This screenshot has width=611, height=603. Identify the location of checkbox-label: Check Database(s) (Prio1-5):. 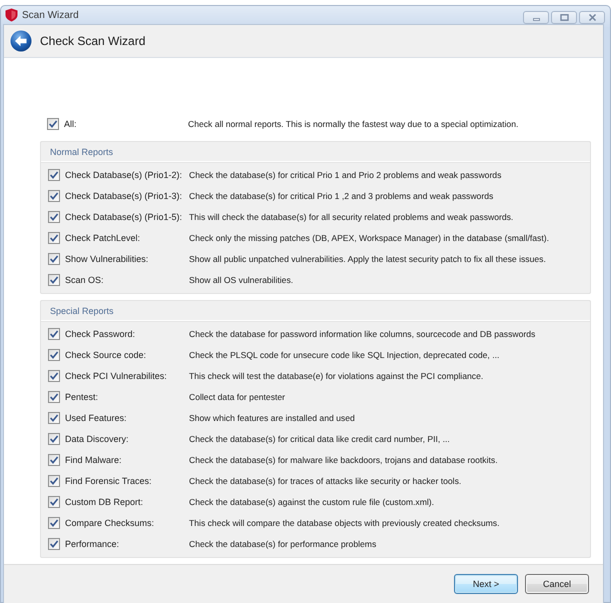
(124, 217).